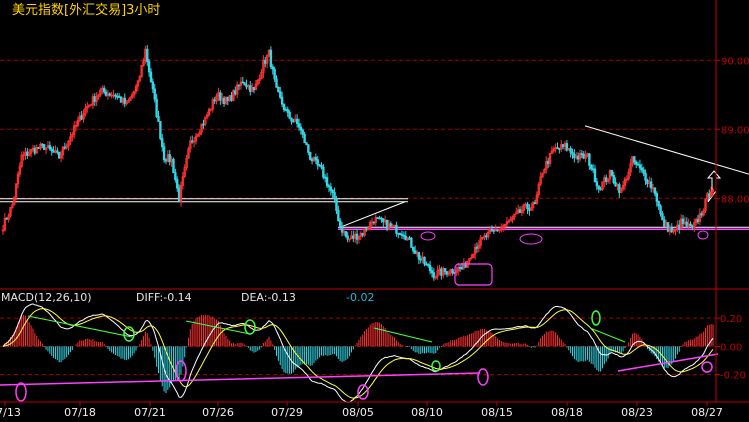 This screenshot has height=422, width=749. What do you see at coordinates (268, 297) in the screenshot?
I see `macd-dea-value: DEA:-0.13` at bounding box center [268, 297].